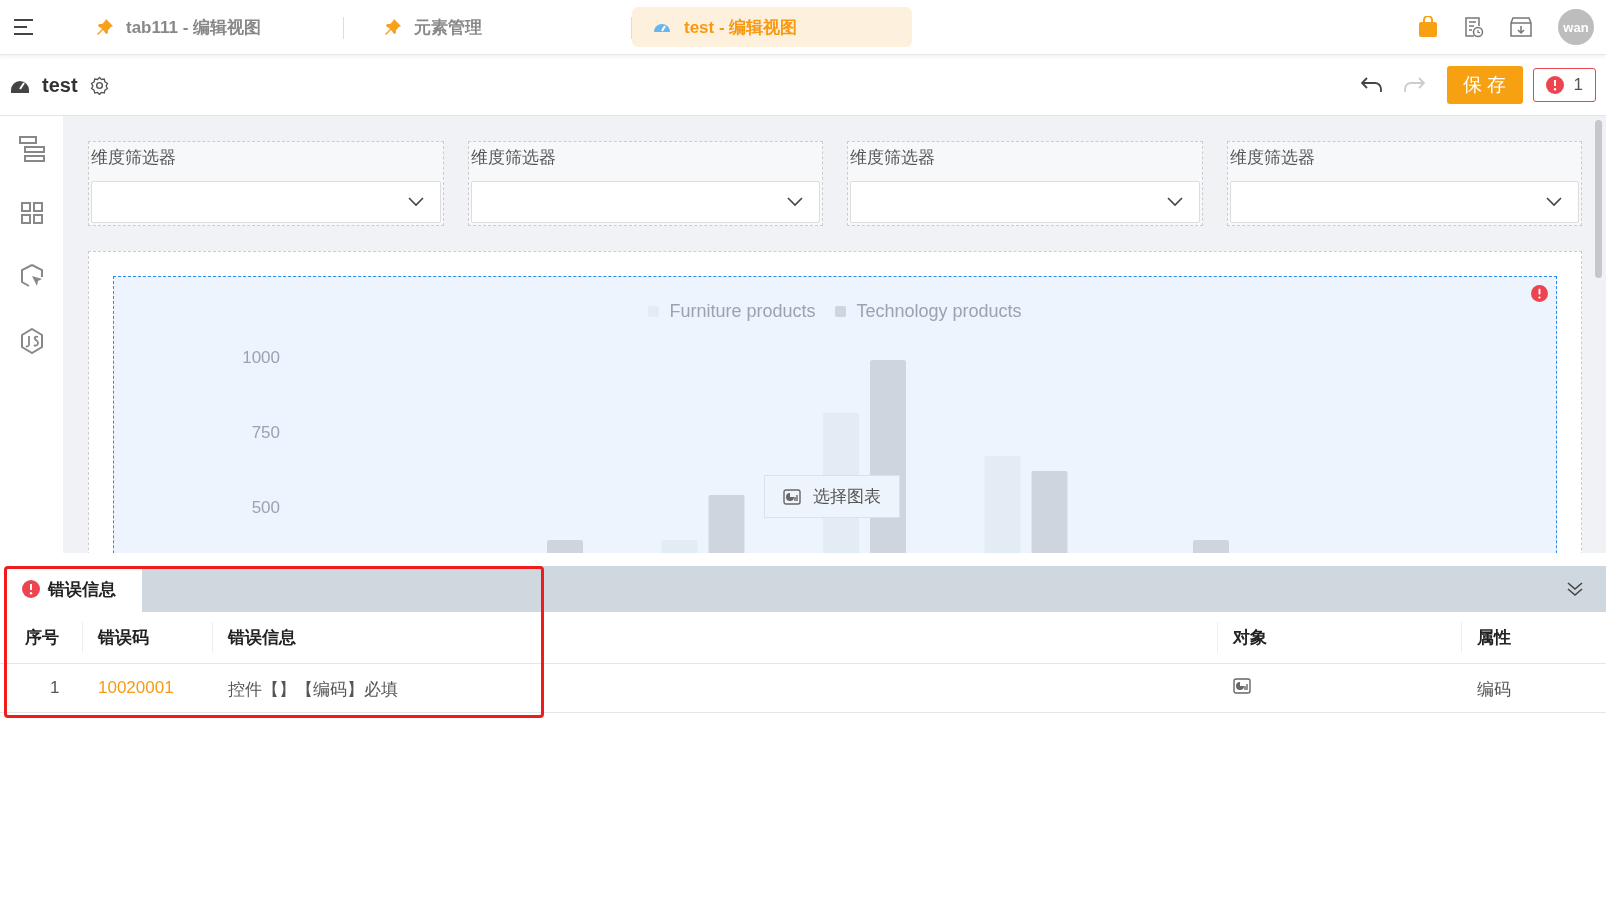  I want to click on legend-item: Furniture products, so click(732, 311).